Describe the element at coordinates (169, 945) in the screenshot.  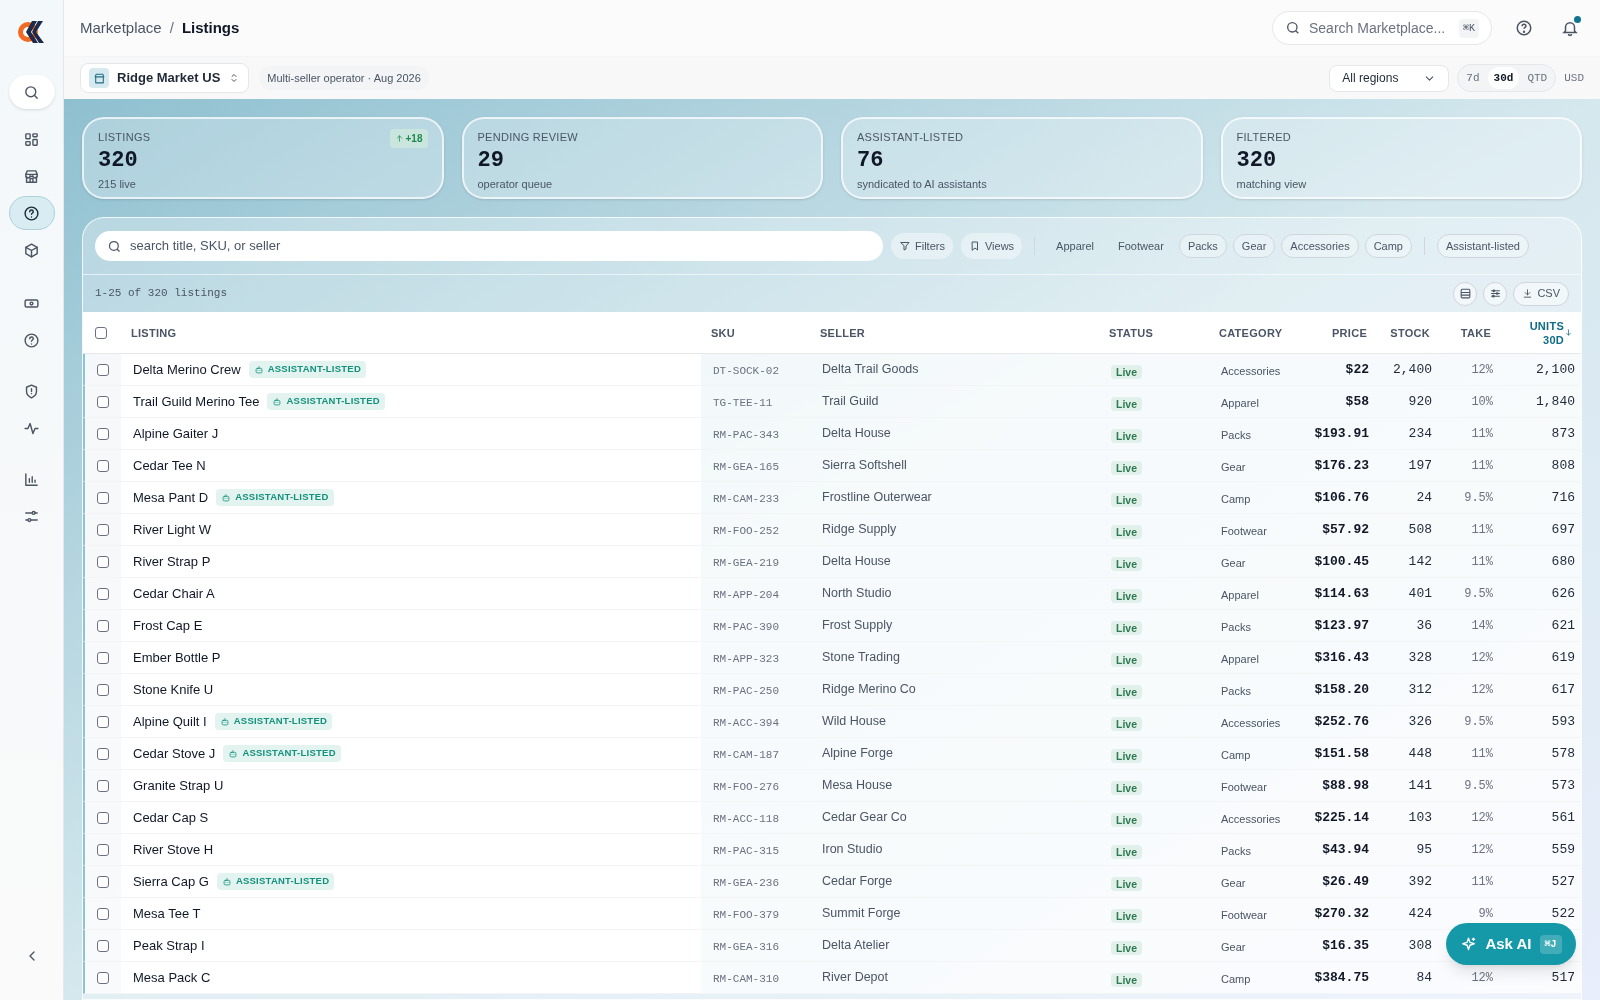
I see `listing-title: Peak Strap I` at that location.